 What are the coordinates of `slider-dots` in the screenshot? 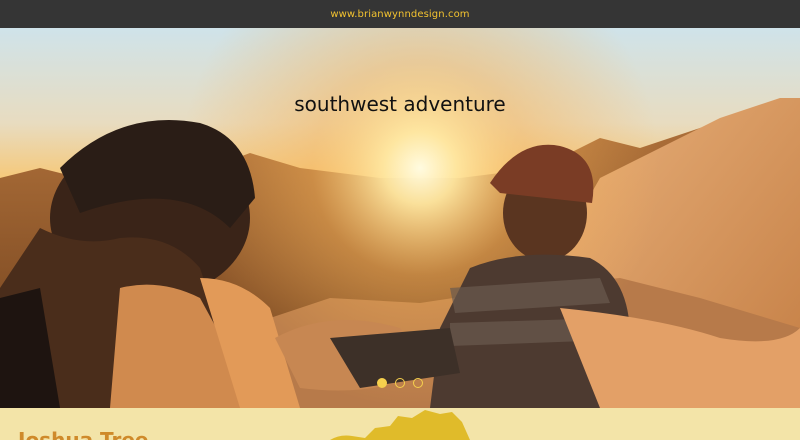 It's located at (400, 383).